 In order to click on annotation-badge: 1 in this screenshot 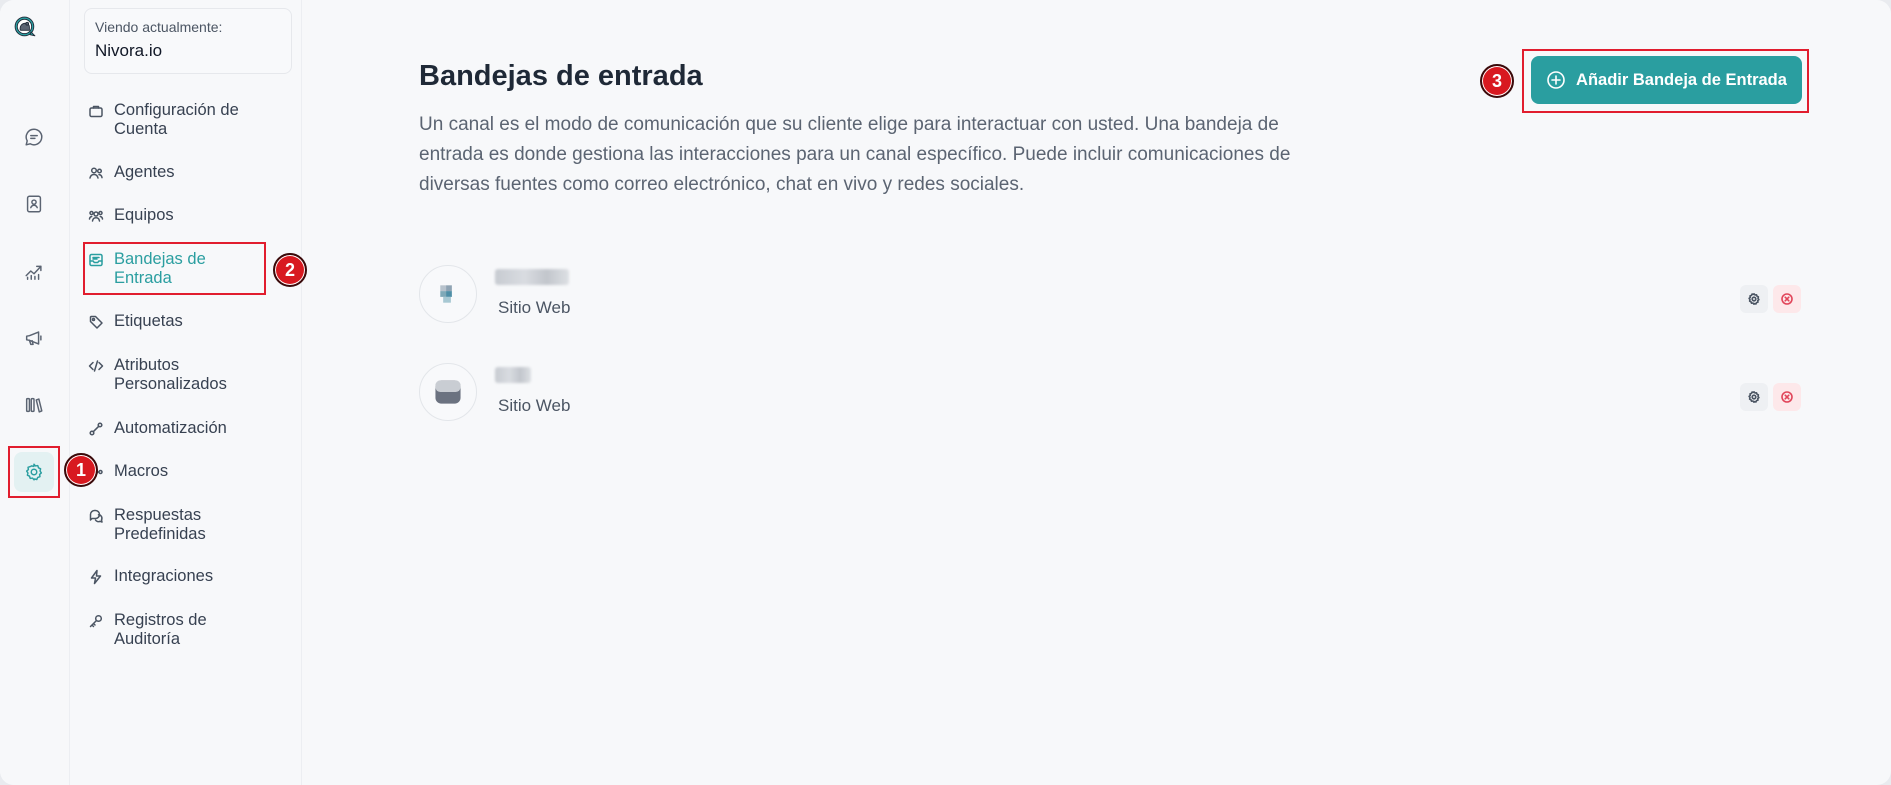, I will do `click(81, 470)`.